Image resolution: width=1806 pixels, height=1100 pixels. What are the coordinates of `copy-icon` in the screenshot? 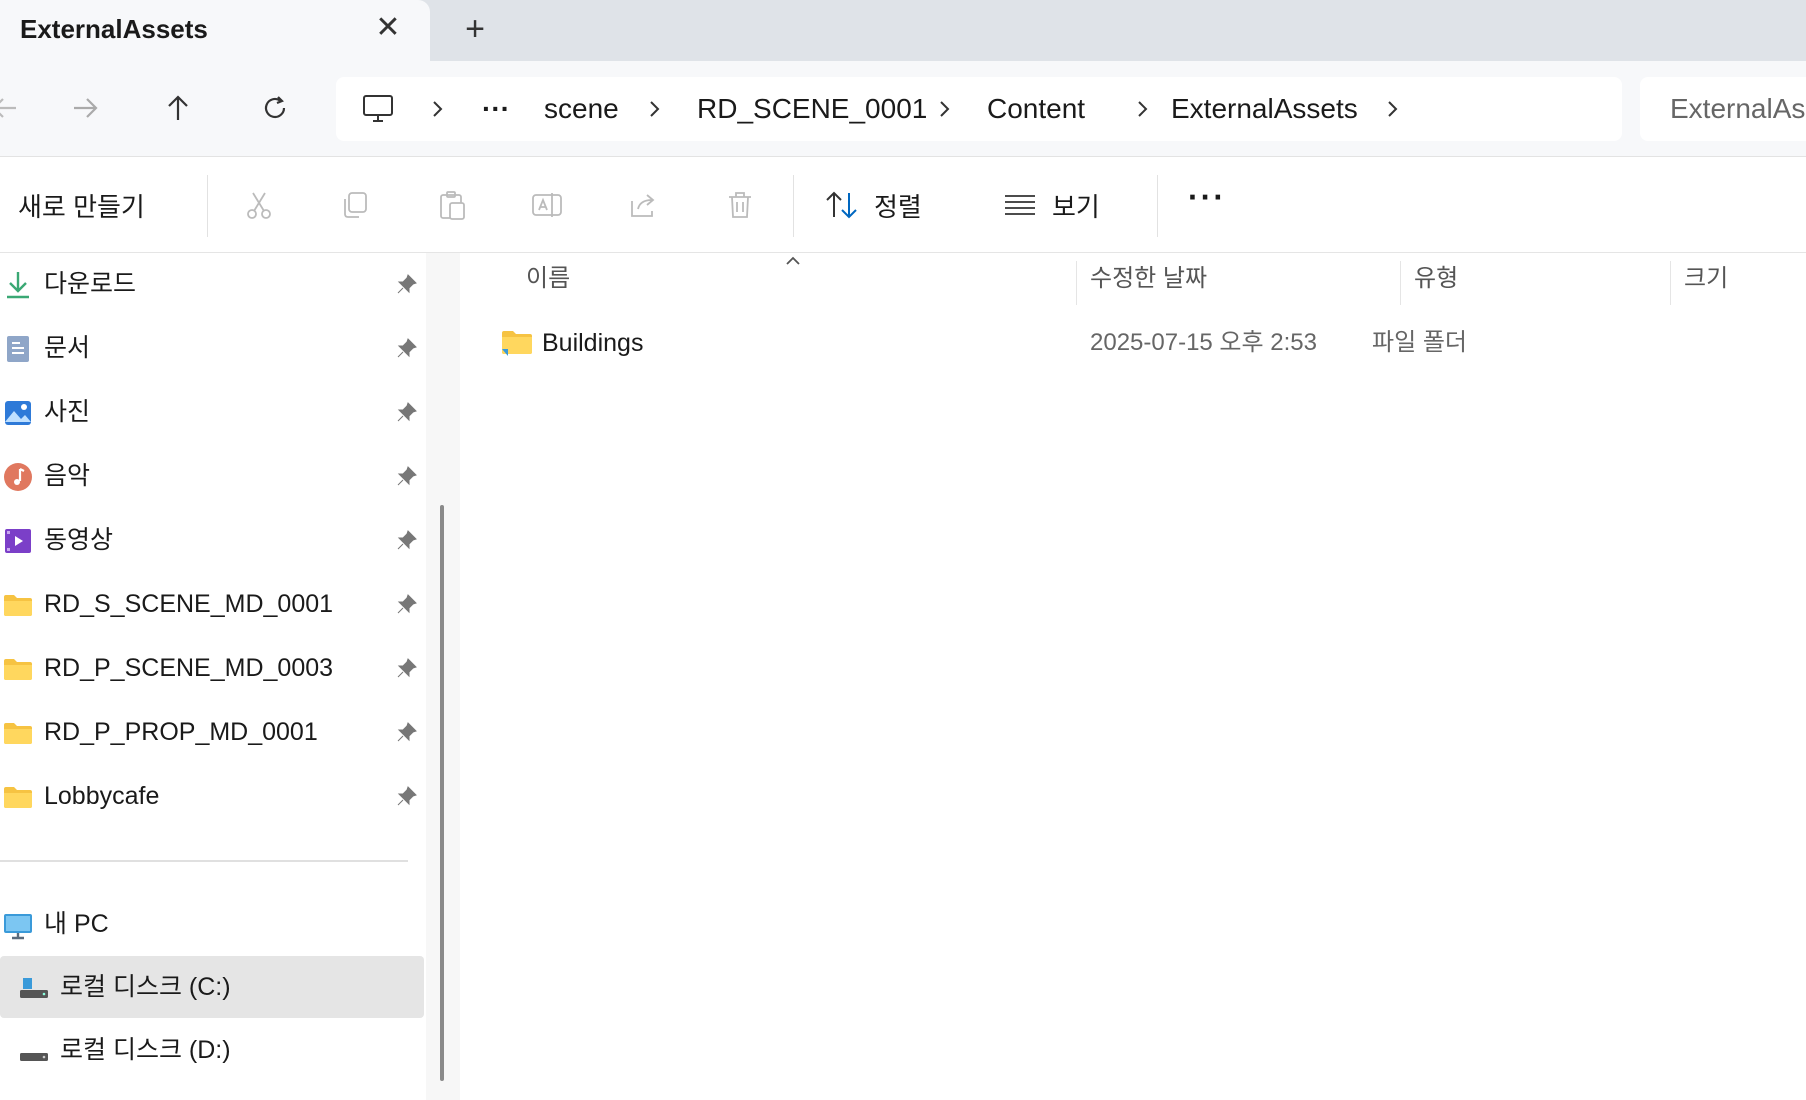 It's located at (355, 205).